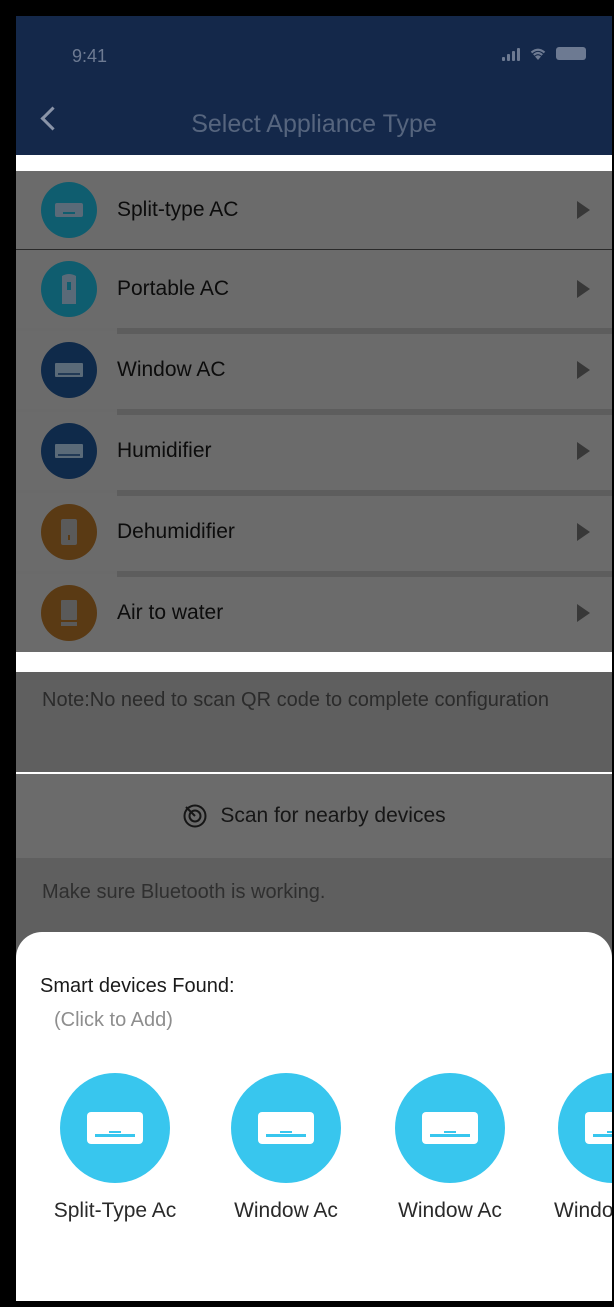  What do you see at coordinates (195, 816) in the screenshot?
I see `scan-icon` at bounding box center [195, 816].